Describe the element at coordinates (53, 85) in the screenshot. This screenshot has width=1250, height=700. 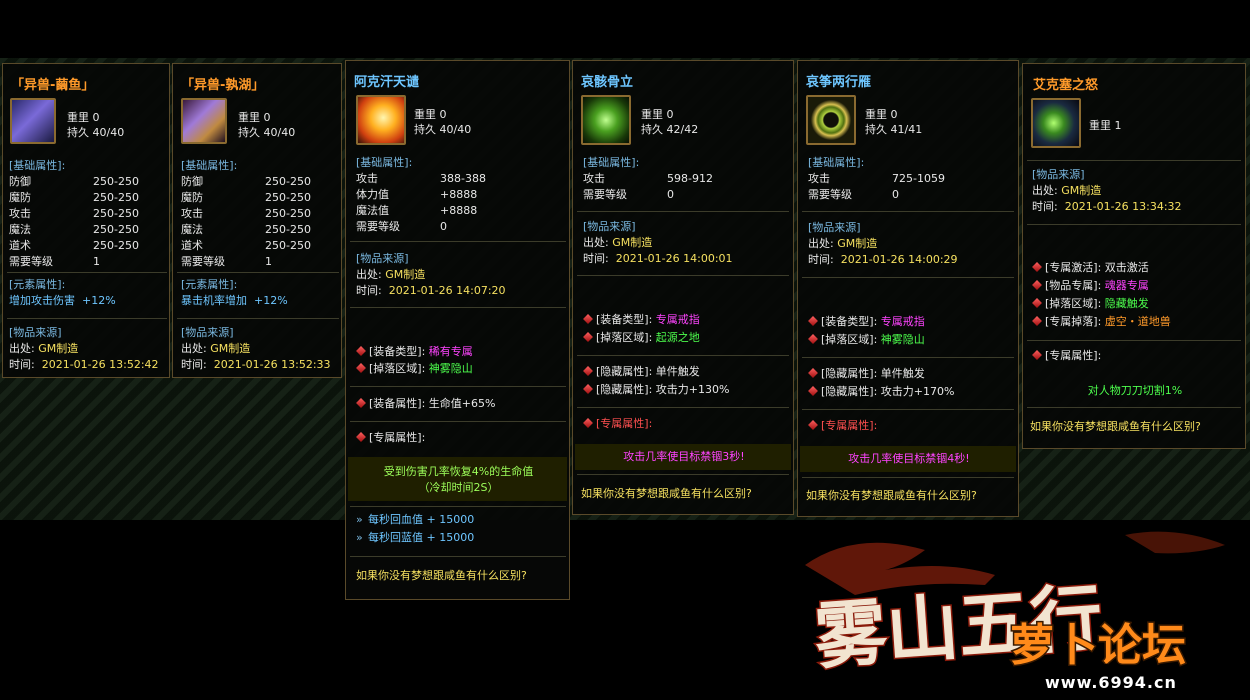
I see `item-title: 「异兽-繭鱼」` at that location.